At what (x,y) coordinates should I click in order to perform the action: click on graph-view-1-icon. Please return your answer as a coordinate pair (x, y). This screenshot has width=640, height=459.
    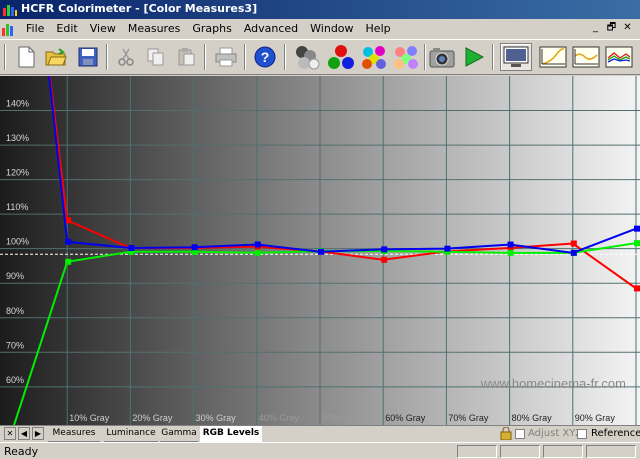
    Looking at the image, I should click on (553, 57).